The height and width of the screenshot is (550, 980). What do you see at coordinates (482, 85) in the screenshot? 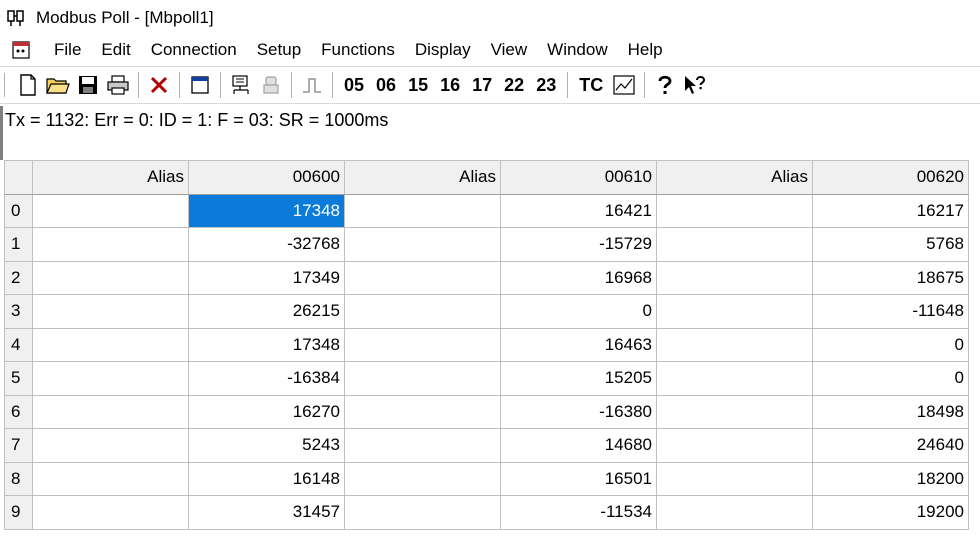
I see `function-17-button: 17` at bounding box center [482, 85].